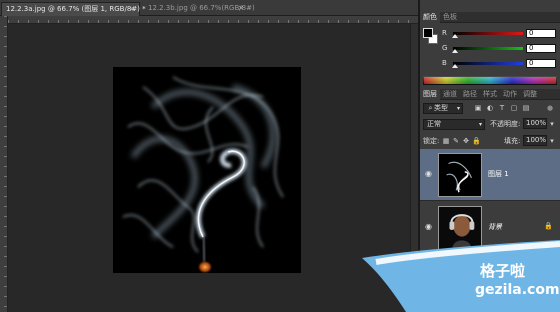 This screenshot has width=560, height=312. Describe the element at coordinates (446, 141) in the screenshot. I see `lock-transparent-icon: ▦` at that location.